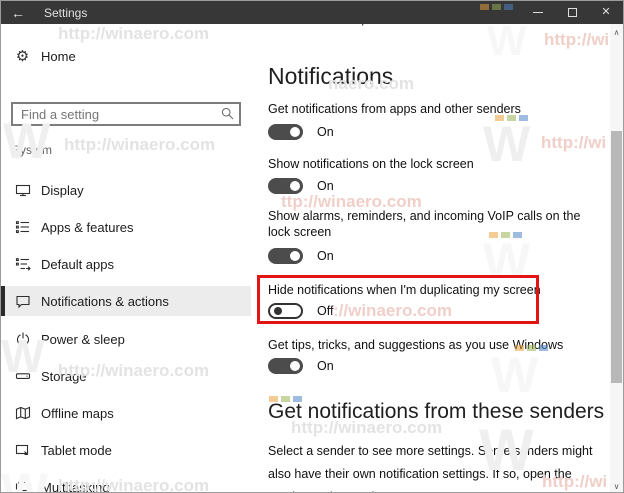 This screenshot has width=624, height=493. I want to click on back-button: ←, so click(18, 12).